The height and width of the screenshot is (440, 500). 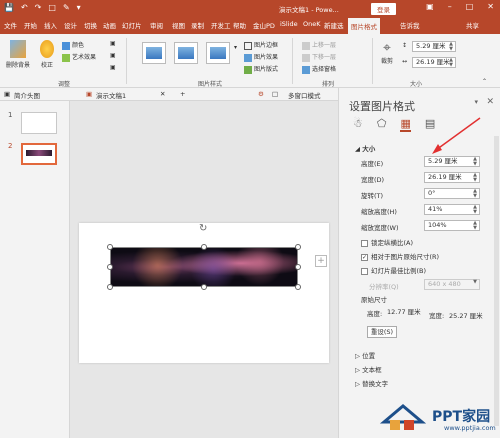 I want to click on quick-access-toolbar: 💾 ↶ ↷ □ ✎ ▾, so click(x=42, y=7).